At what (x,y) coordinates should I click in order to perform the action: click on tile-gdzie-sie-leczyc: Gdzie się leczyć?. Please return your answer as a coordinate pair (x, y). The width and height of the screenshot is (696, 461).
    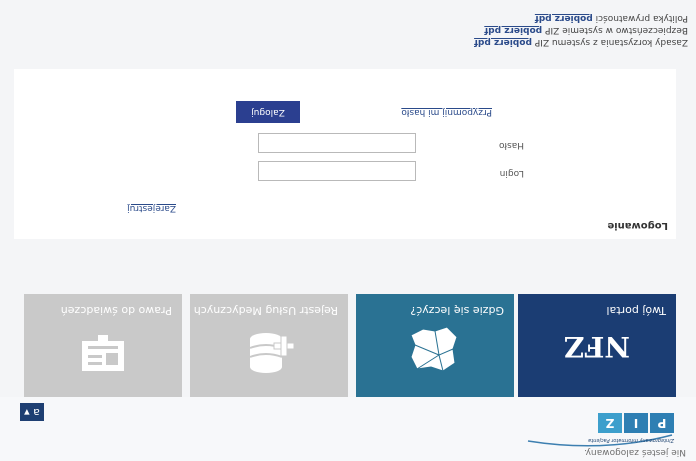
    Looking at the image, I should click on (435, 345).